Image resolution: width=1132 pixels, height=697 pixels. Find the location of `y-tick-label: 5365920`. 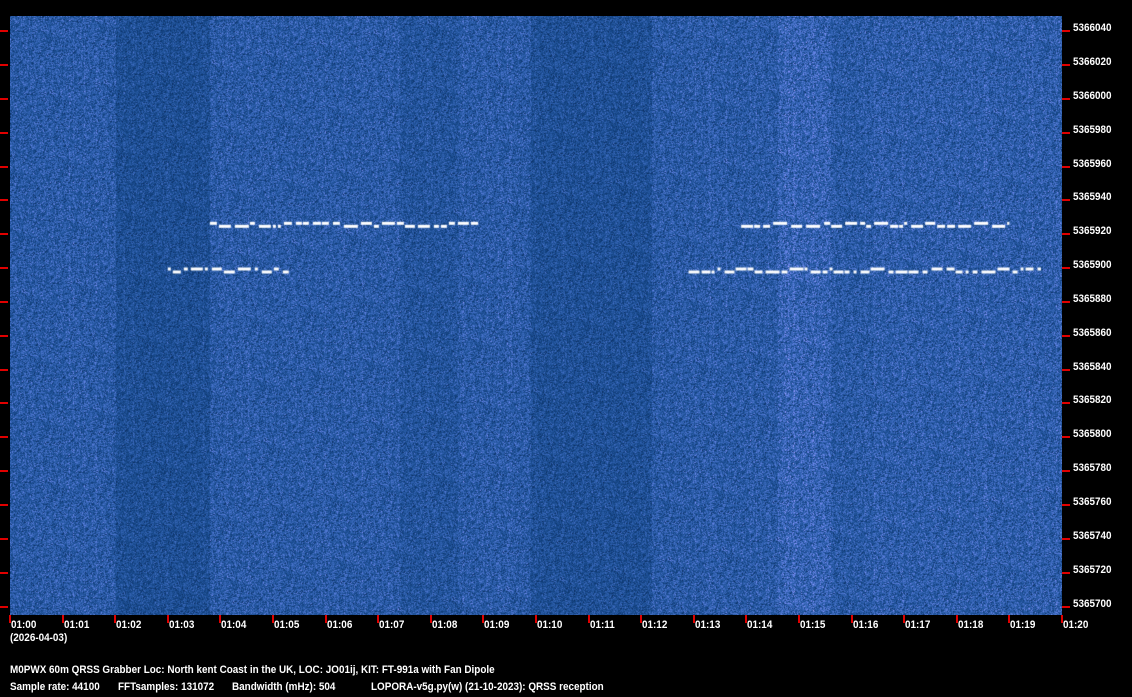

y-tick-label: 5365920 is located at coordinates (1092, 231).